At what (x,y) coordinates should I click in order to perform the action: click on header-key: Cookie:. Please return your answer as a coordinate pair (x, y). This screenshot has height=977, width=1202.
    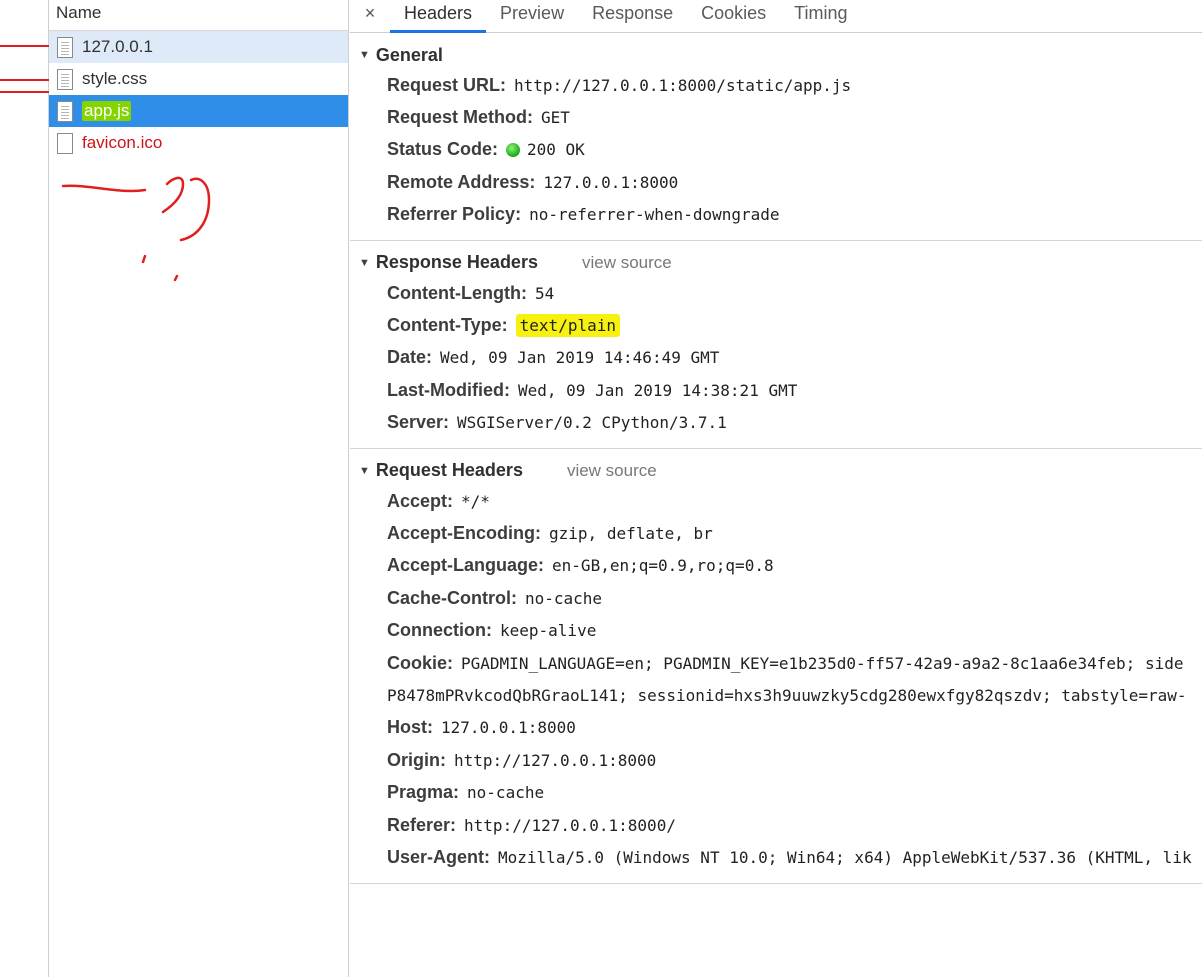
    Looking at the image, I should click on (420, 662).